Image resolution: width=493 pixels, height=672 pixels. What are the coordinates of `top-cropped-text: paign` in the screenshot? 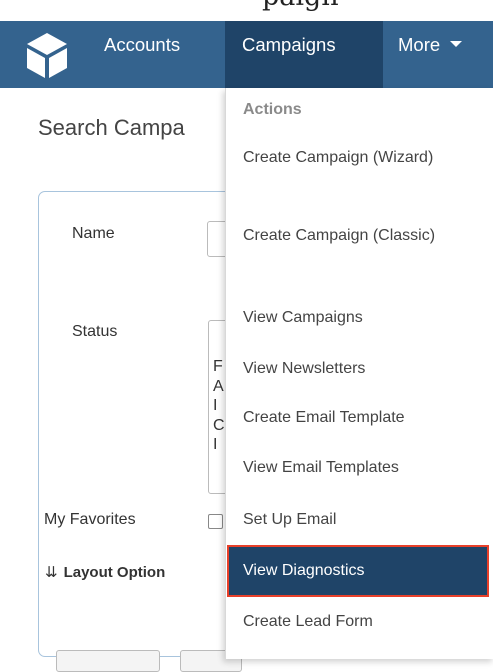 It's located at (246, 10).